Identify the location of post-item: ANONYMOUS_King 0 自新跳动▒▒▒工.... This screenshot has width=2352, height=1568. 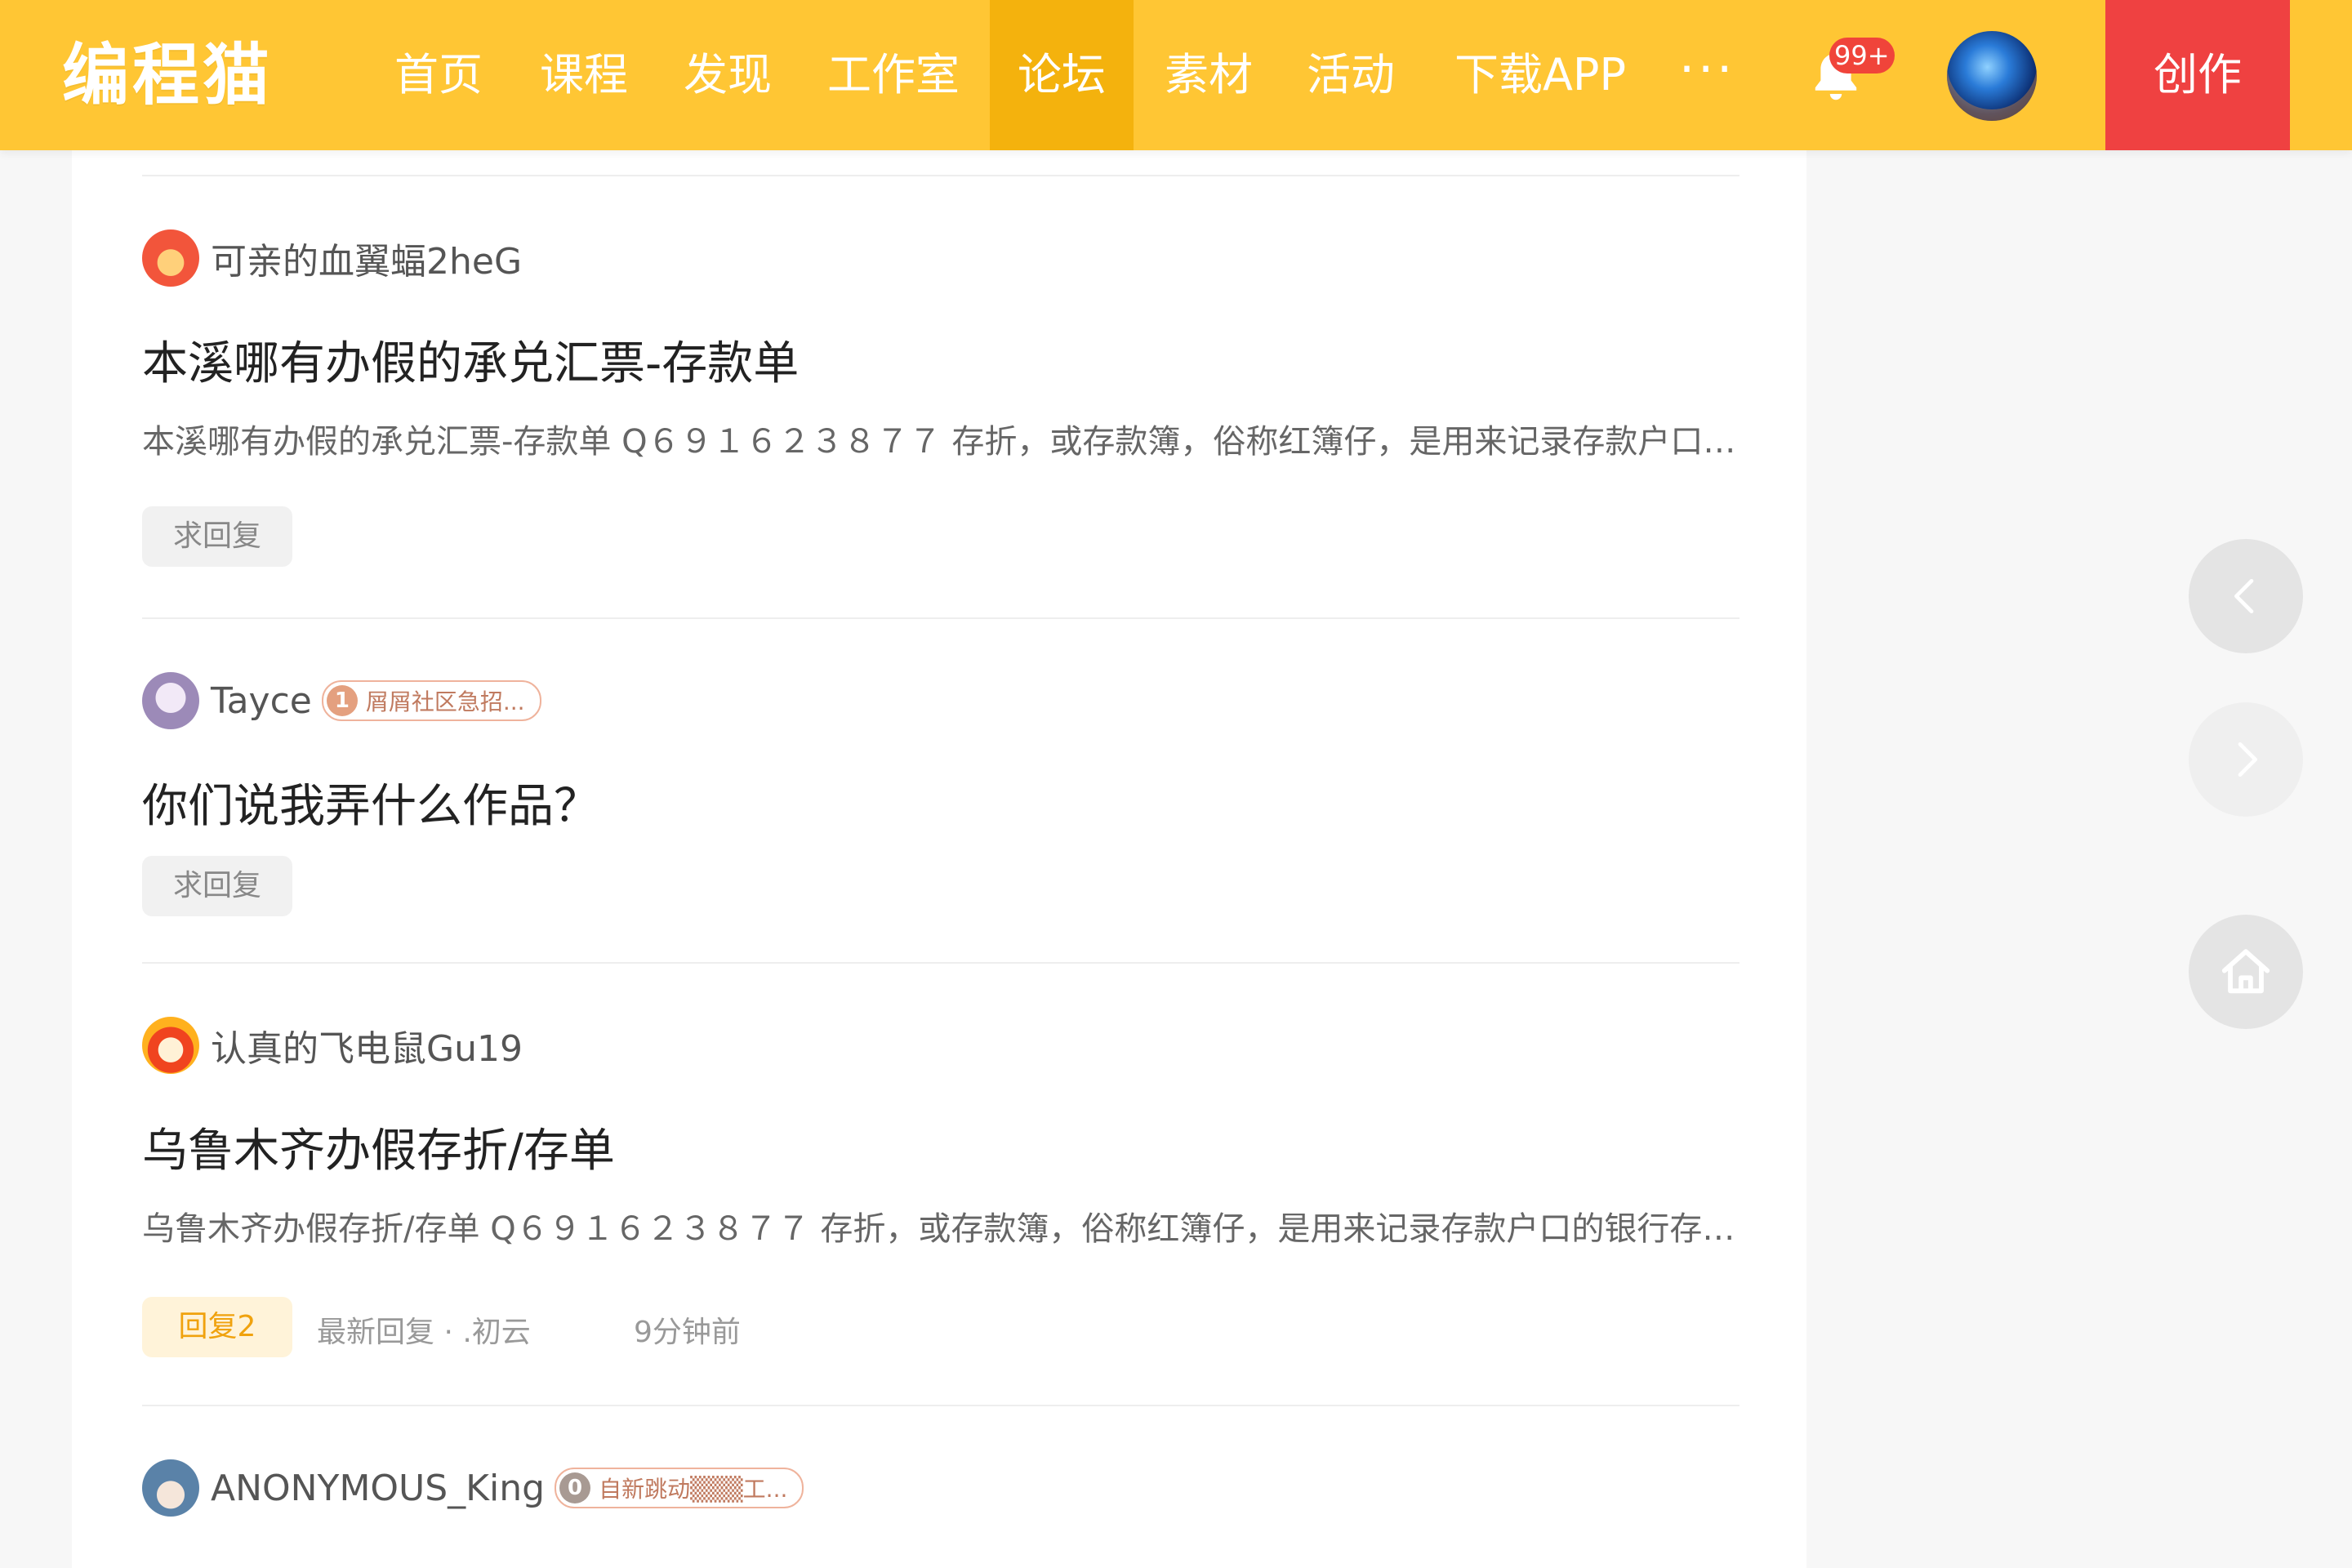
(941, 1513).